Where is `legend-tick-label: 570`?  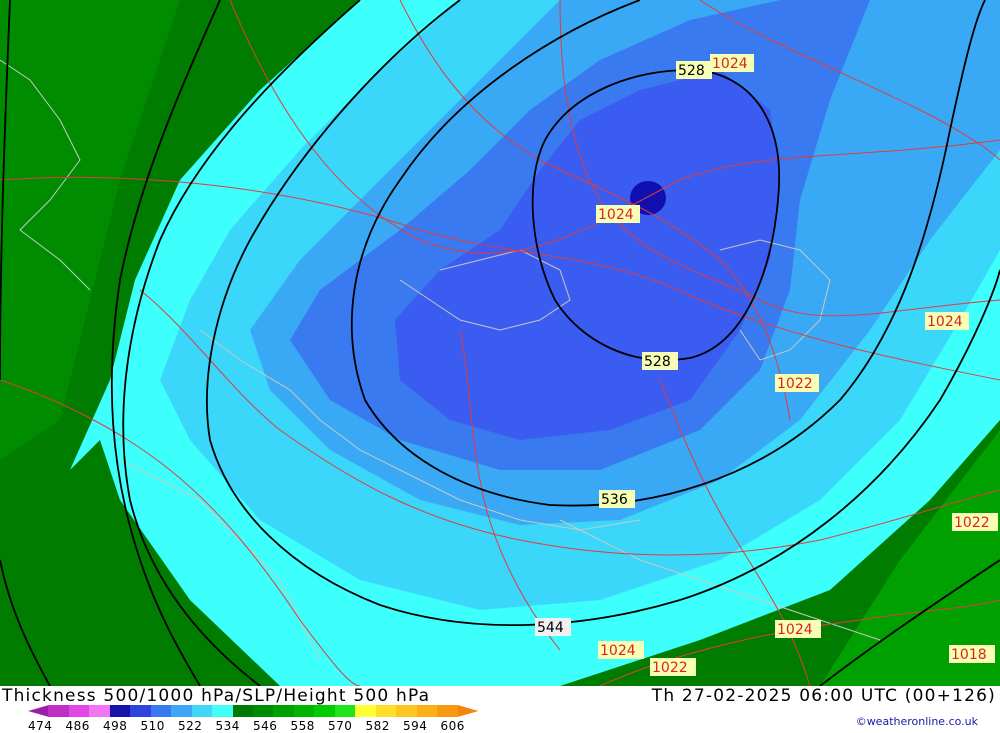
legend-tick-label: 570 is located at coordinates (340, 726).